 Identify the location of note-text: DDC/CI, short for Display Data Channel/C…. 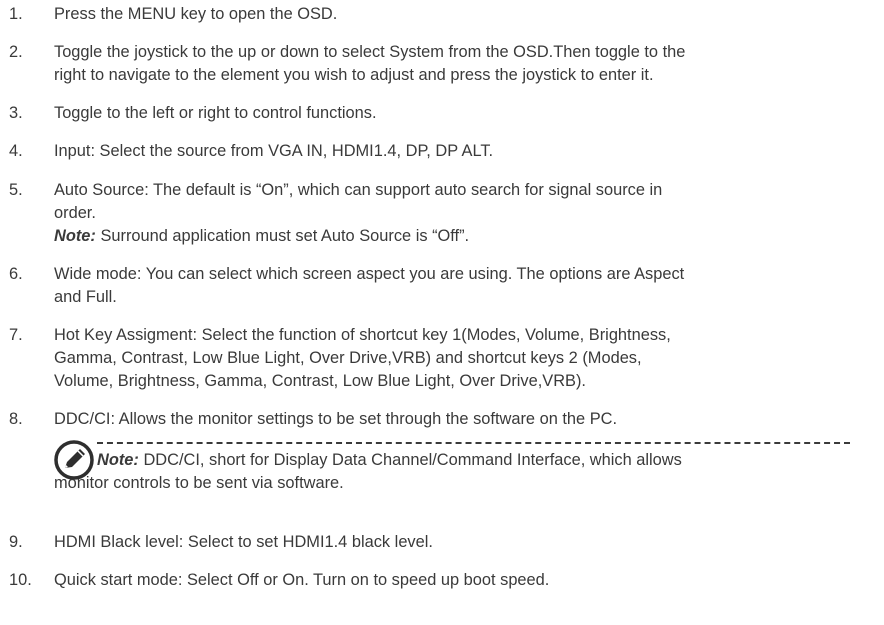
(410, 460).